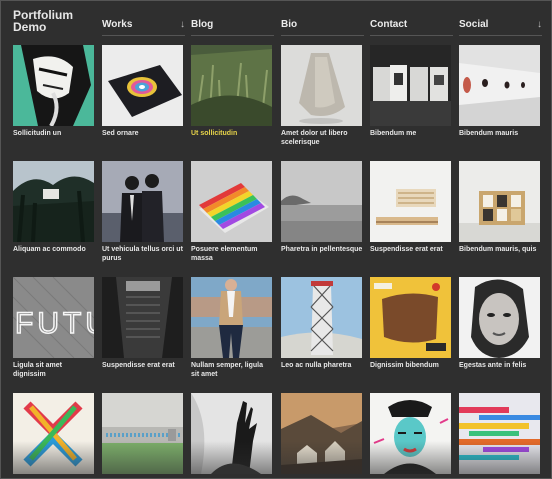  What do you see at coordinates (499, 85) in the screenshot?
I see `thumbnail-white-gallery-room` at bounding box center [499, 85].